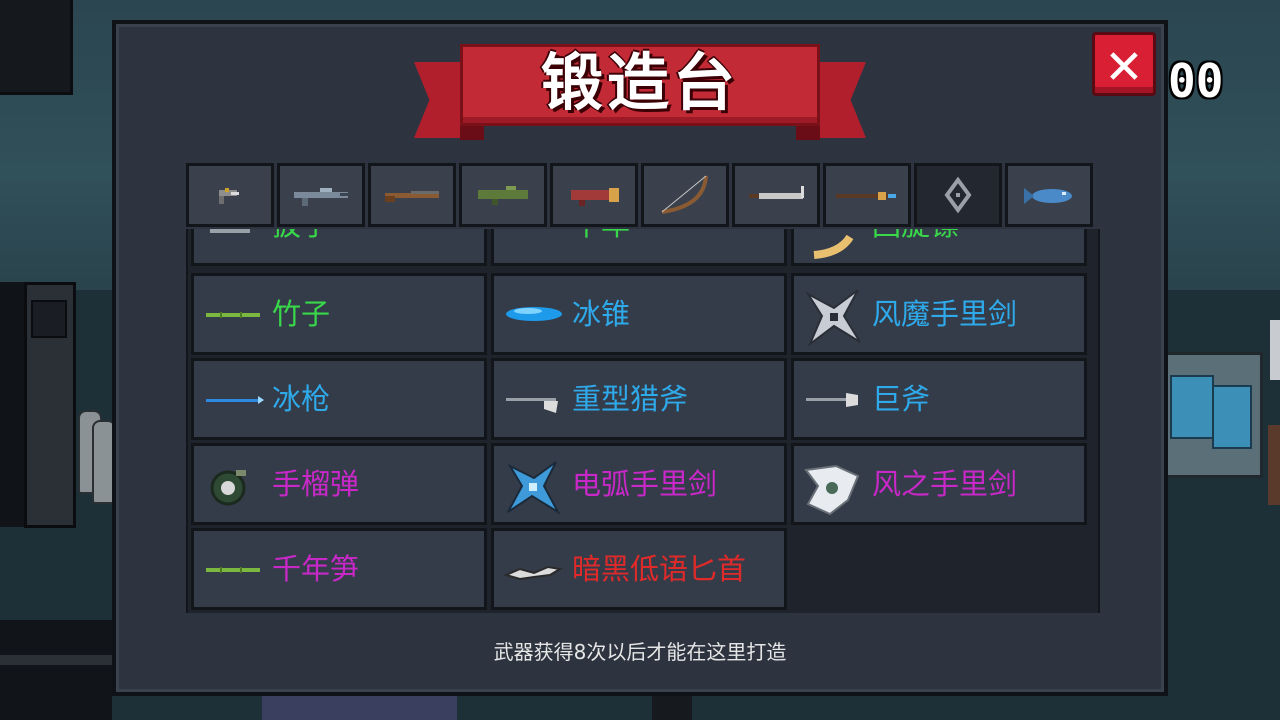  Describe the element at coordinates (532, 405) in the screenshot. I see `heavy-axe-icon` at that location.